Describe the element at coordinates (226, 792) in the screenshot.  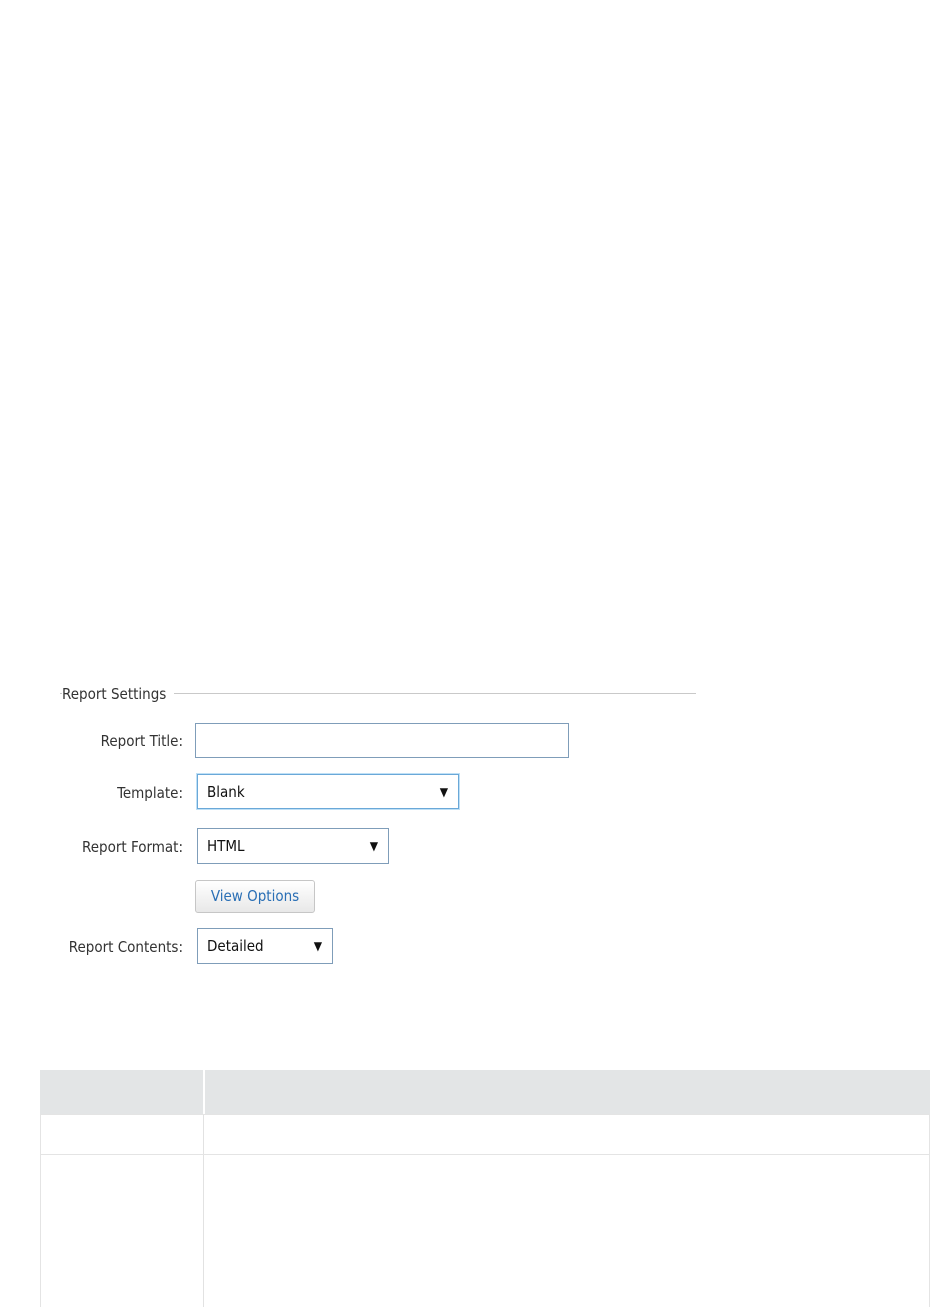
I see `template-selected-value: Blank` at that location.